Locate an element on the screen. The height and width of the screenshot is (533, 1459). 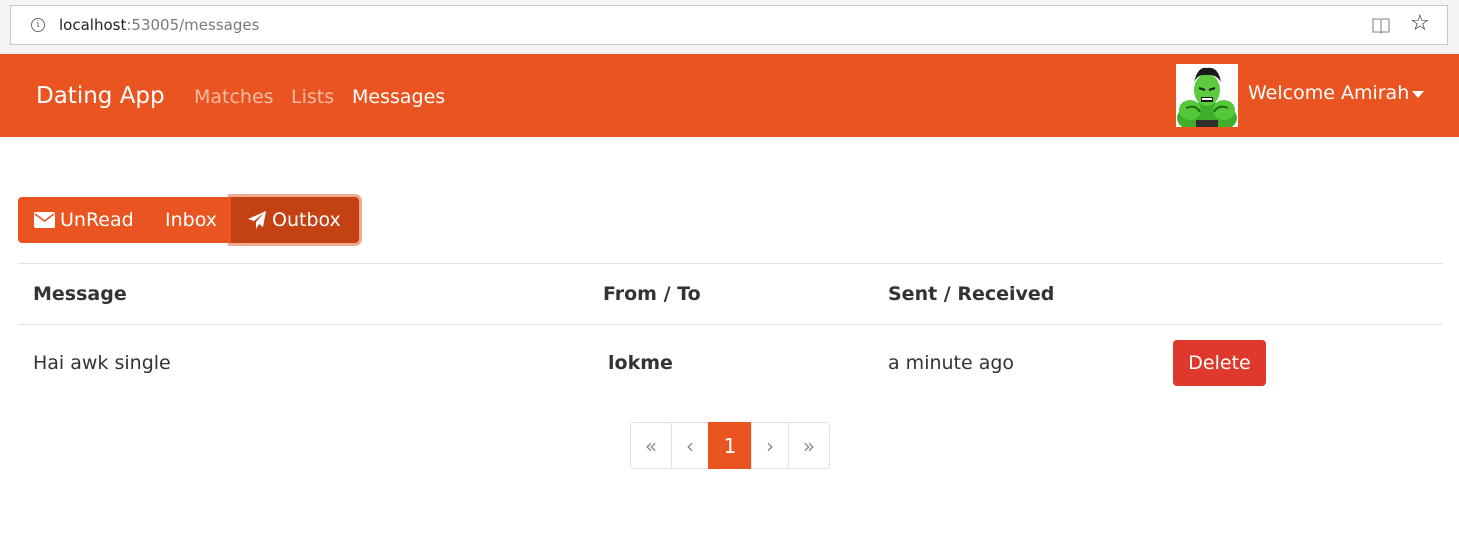
info-icon: i is located at coordinates (38, 25).